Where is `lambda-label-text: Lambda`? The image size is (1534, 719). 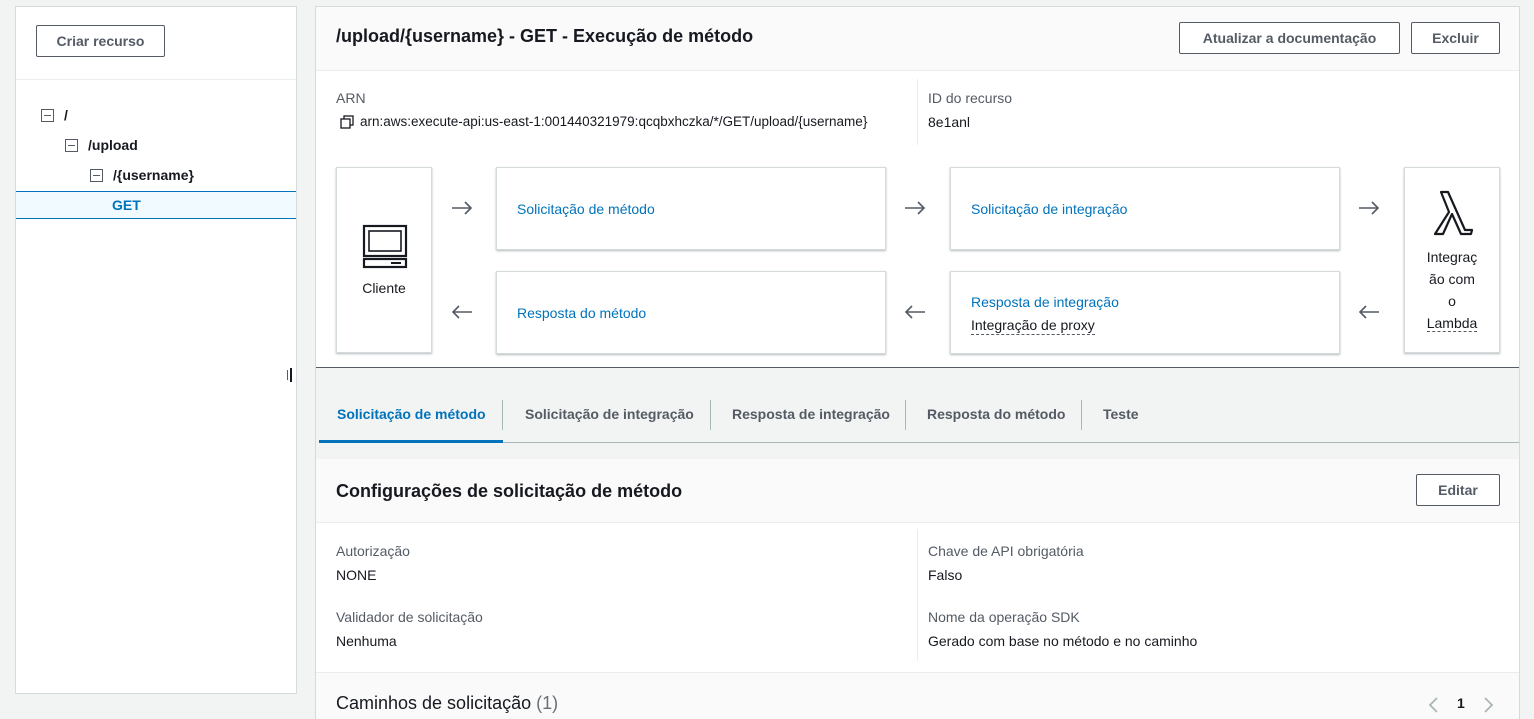 lambda-label-text: Lambda is located at coordinates (1452, 323).